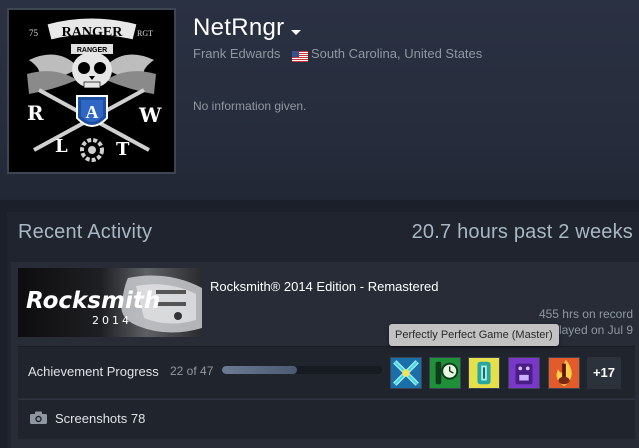 The height and width of the screenshot is (448, 639). Describe the element at coordinates (34, 33) in the screenshot. I see `svg-text: 75` at that location.